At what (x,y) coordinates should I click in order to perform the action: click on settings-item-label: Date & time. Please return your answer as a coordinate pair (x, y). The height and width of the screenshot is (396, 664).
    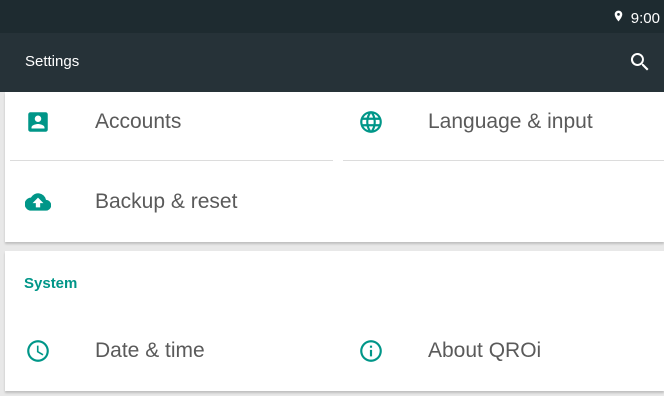
    Looking at the image, I should click on (150, 350).